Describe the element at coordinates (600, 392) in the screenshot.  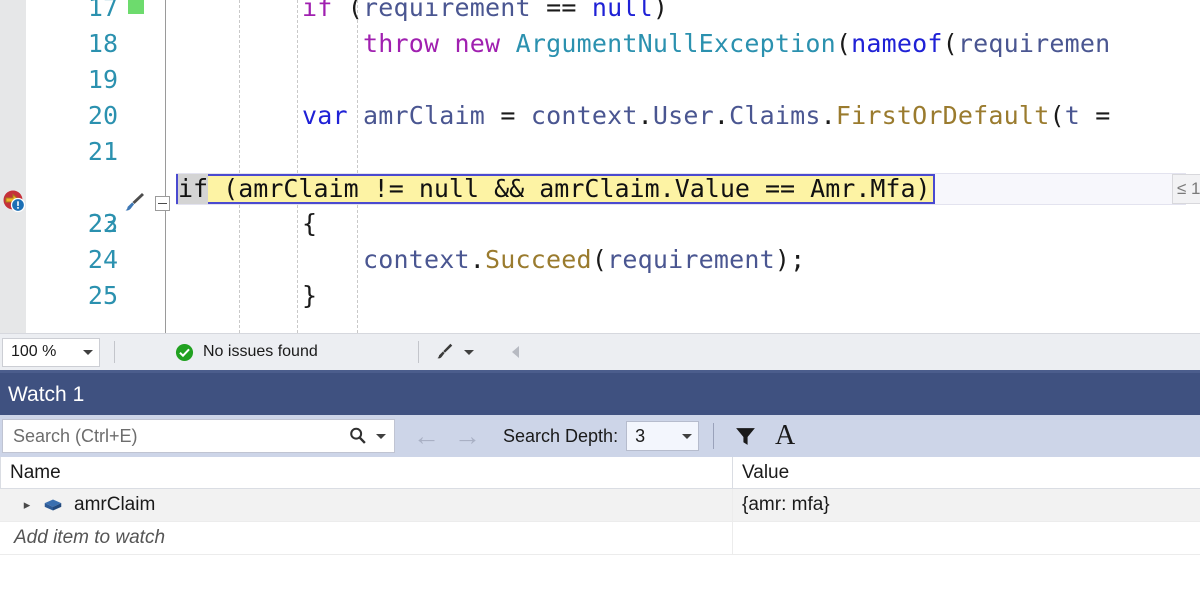
I see `watch-window-titlebar: Watch 1` at that location.